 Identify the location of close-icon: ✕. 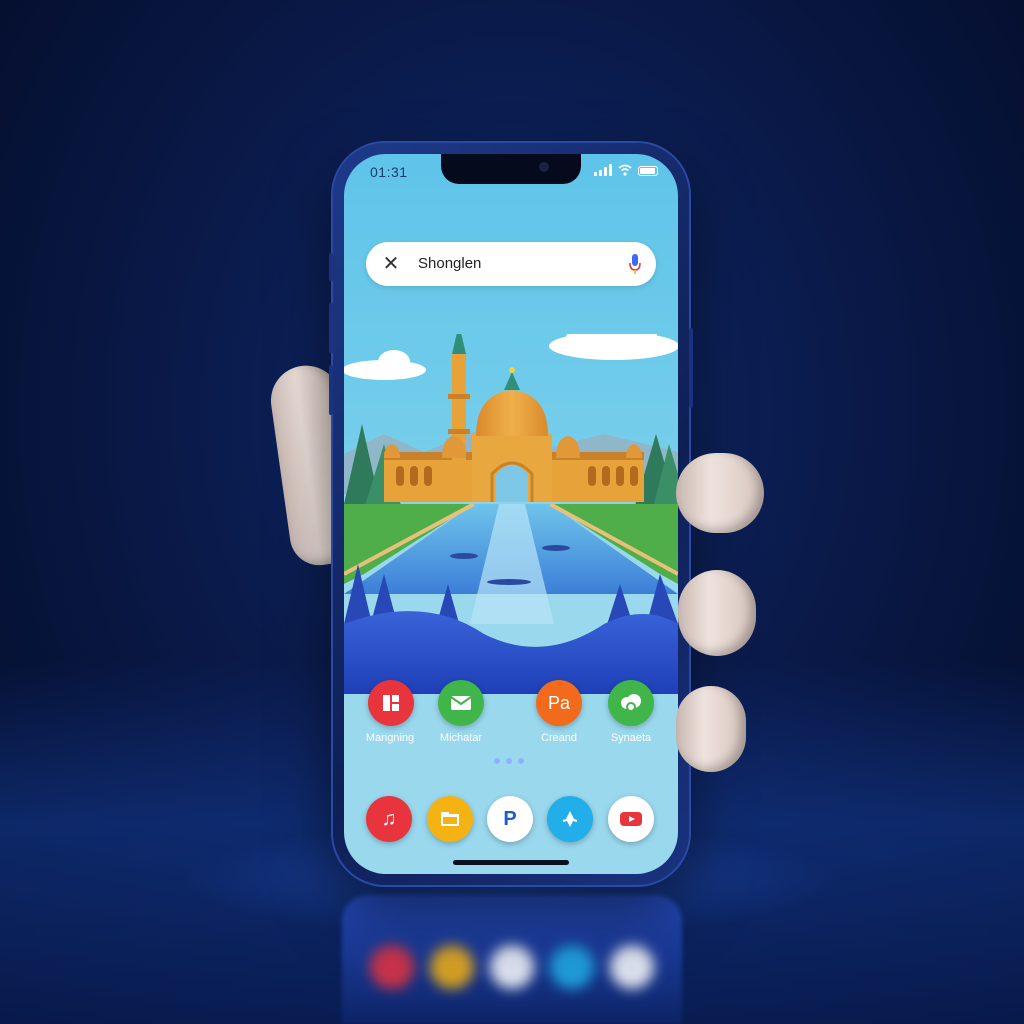
(391, 264).